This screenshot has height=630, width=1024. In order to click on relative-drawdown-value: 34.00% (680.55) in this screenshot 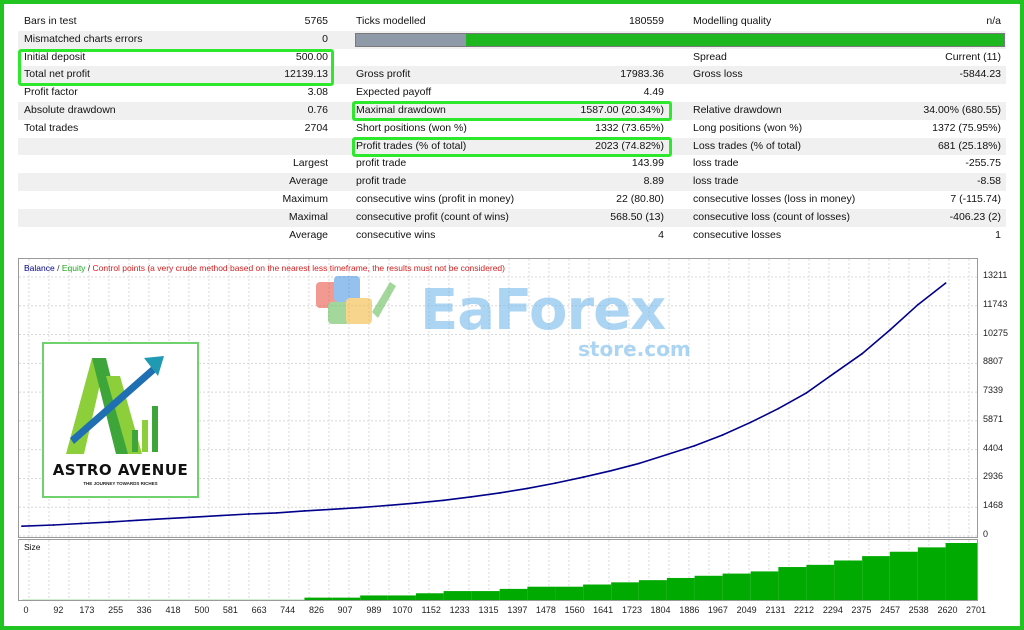, I will do `click(962, 109)`.